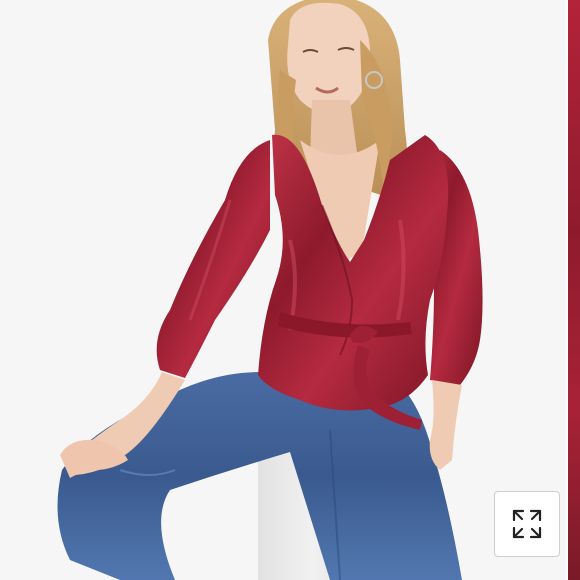 This screenshot has height=580, width=580. I want to click on face, so click(329, 58).